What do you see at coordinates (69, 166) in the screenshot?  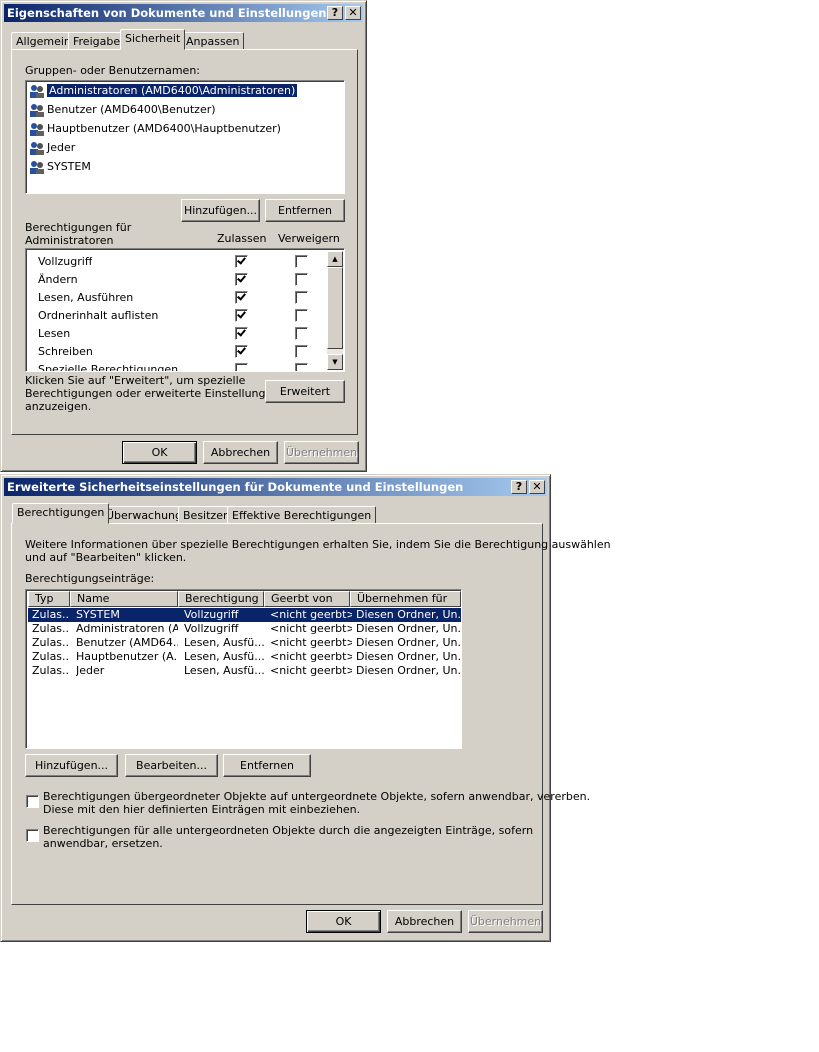 I see `user-name: SYSTEM` at bounding box center [69, 166].